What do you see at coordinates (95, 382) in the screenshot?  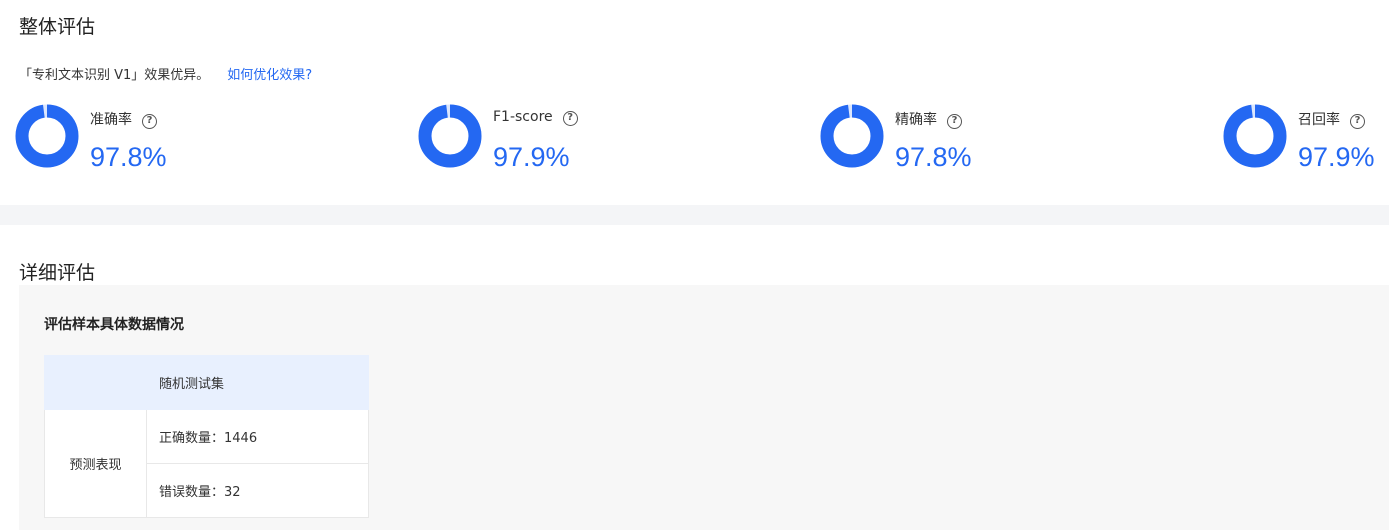 I see `table-corner-cell` at bounding box center [95, 382].